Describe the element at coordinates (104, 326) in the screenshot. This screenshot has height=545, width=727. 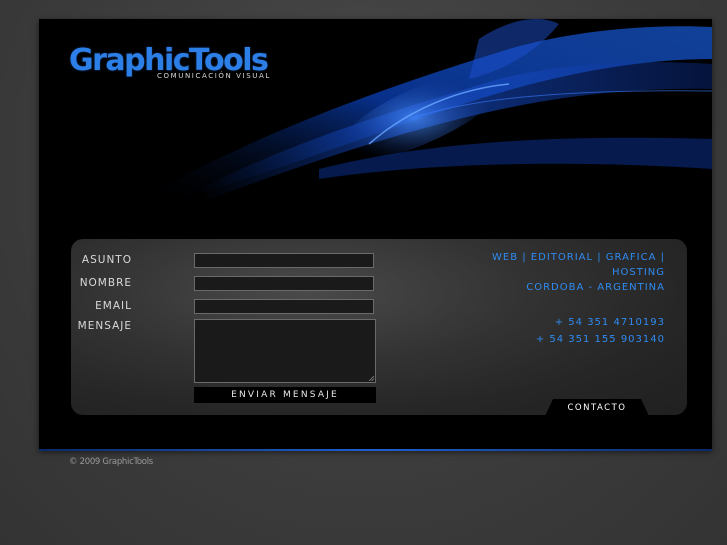
I see `message-label: MENSAJE` at that location.